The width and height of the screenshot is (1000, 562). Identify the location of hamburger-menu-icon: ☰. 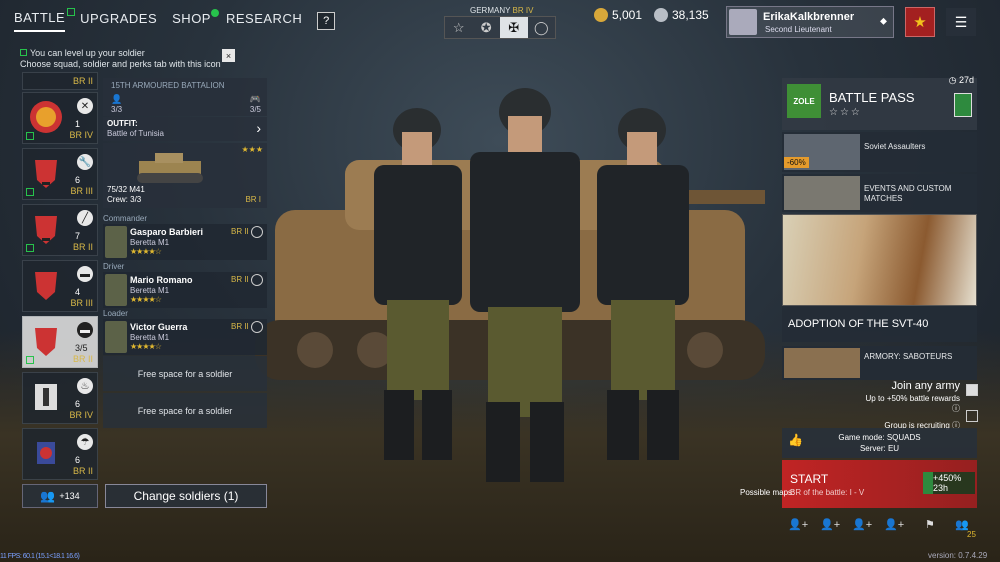
(961, 22).